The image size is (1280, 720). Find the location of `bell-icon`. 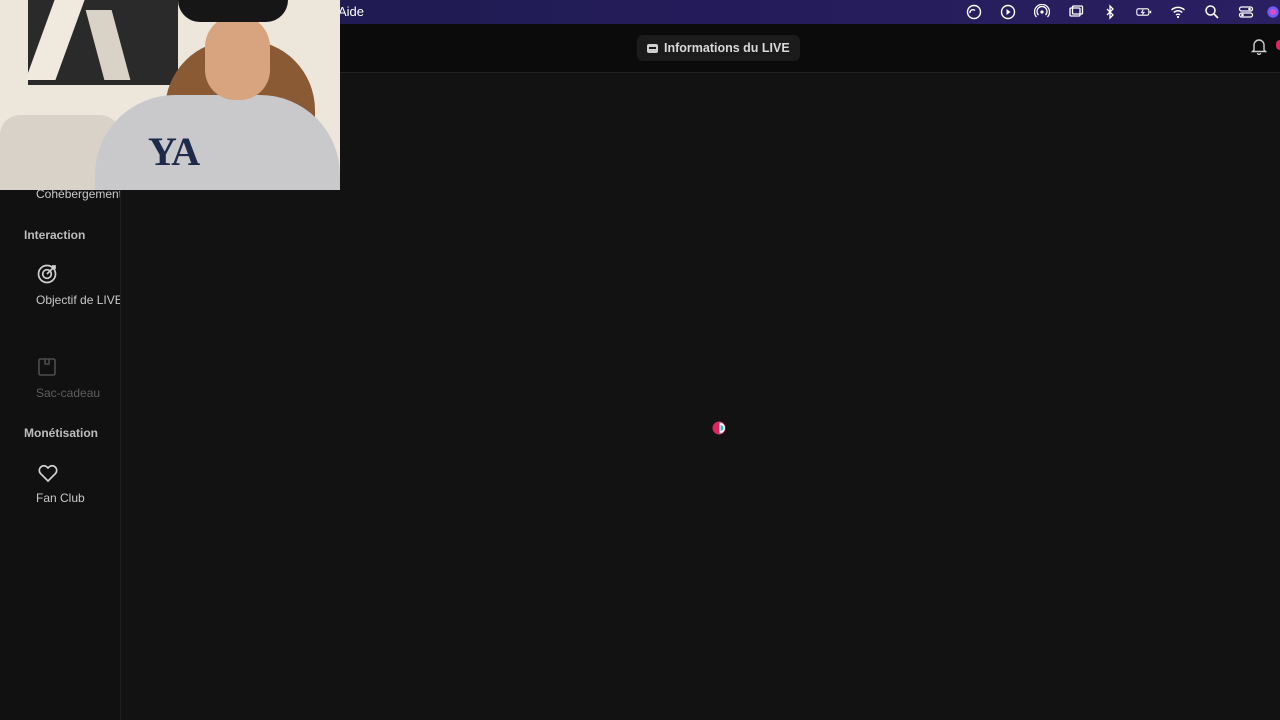

bell-icon is located at coordinates (1259, 46).